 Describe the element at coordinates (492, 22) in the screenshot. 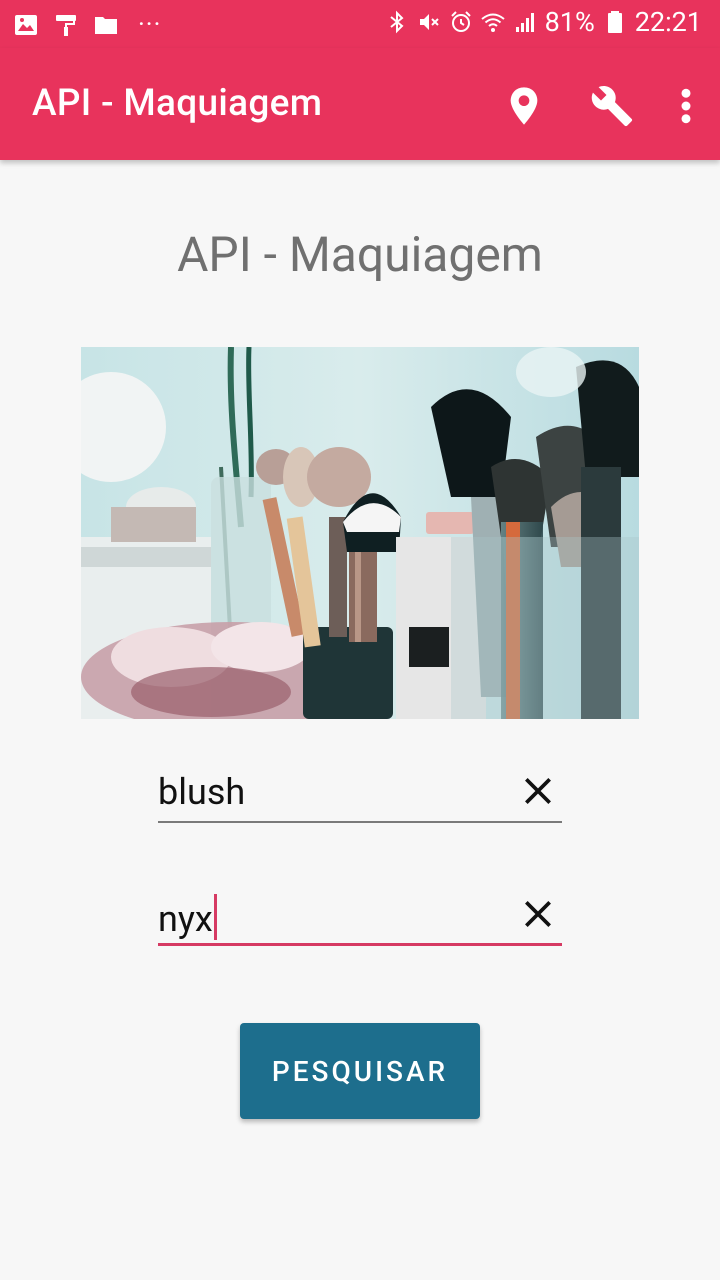

I see `wifi-icon` at that location.